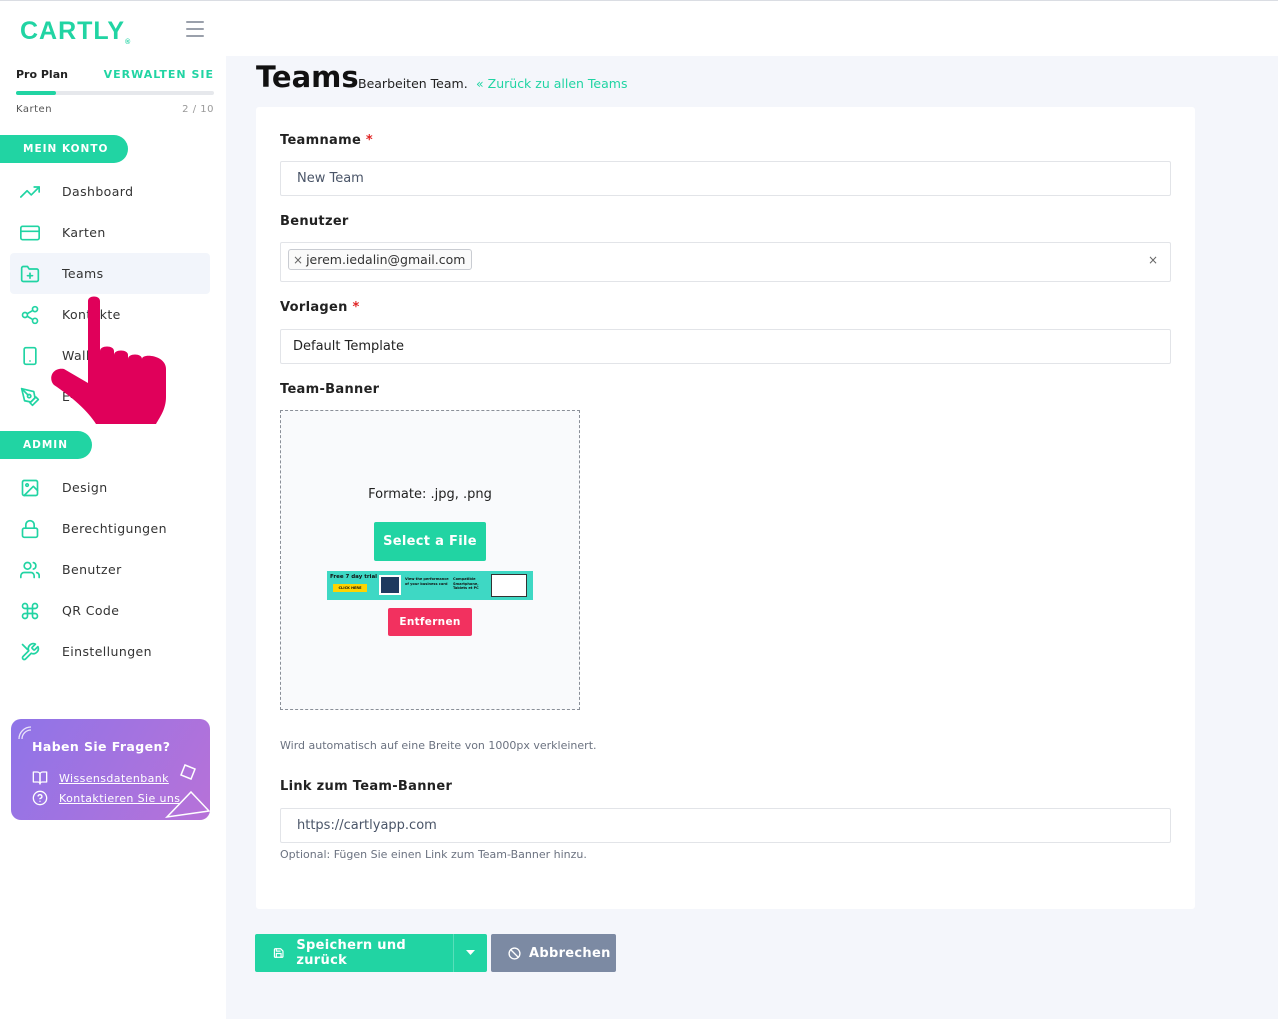 Image resolution: width=1278 pixels, height=1019 pixels. I want to click on page-title: Teams, so click(307, 77).